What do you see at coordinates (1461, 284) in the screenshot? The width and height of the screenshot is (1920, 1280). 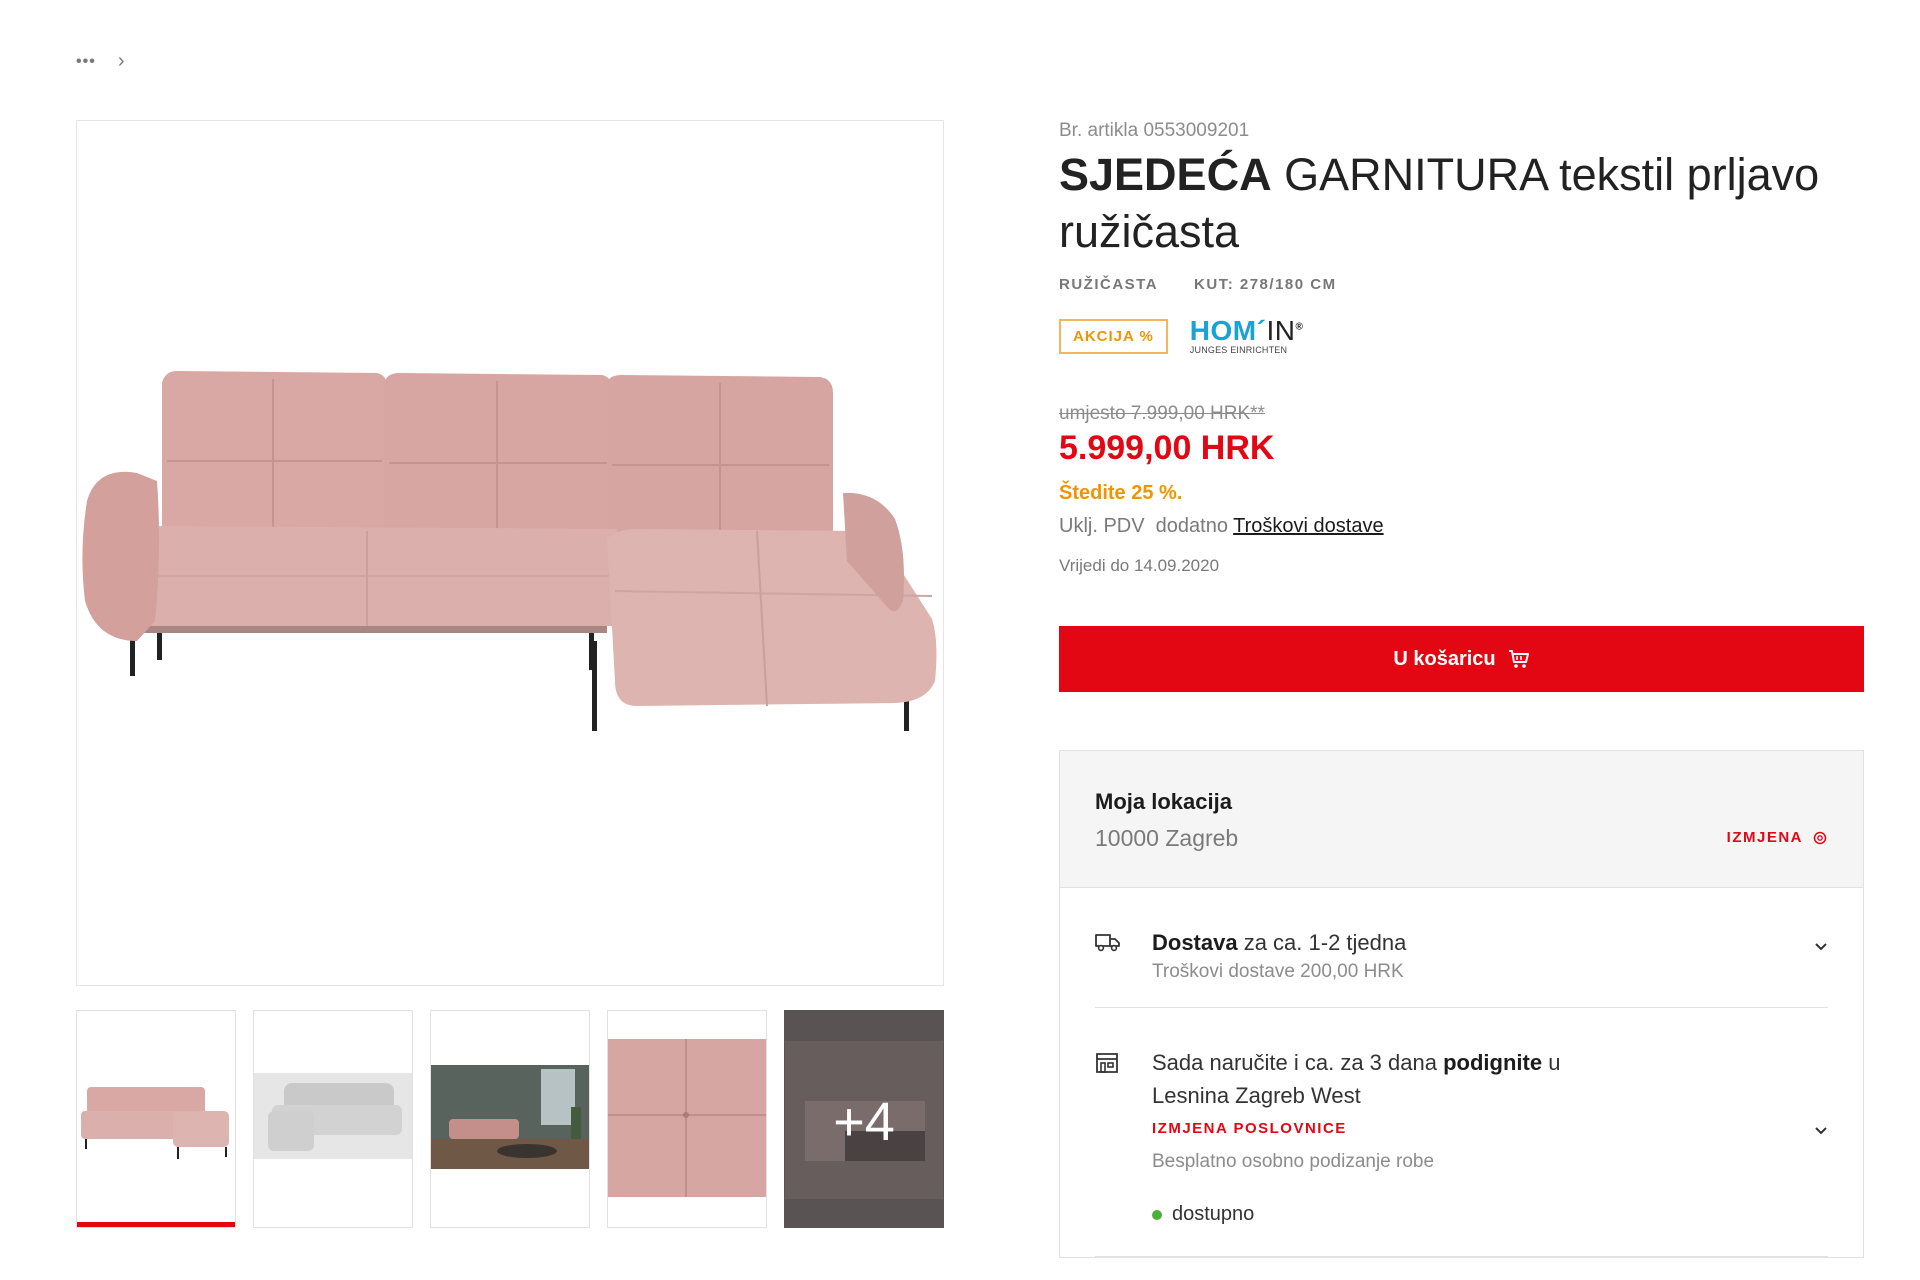 I see `product-attributes: RUŽIČASTA KUT: 278/180 CM` at bounding box center [1461, 284].